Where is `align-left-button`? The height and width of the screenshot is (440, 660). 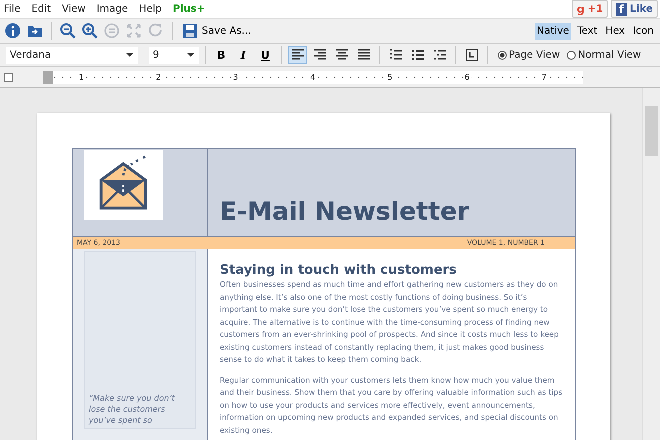
align-left-button is located at coordinates (297, 55).